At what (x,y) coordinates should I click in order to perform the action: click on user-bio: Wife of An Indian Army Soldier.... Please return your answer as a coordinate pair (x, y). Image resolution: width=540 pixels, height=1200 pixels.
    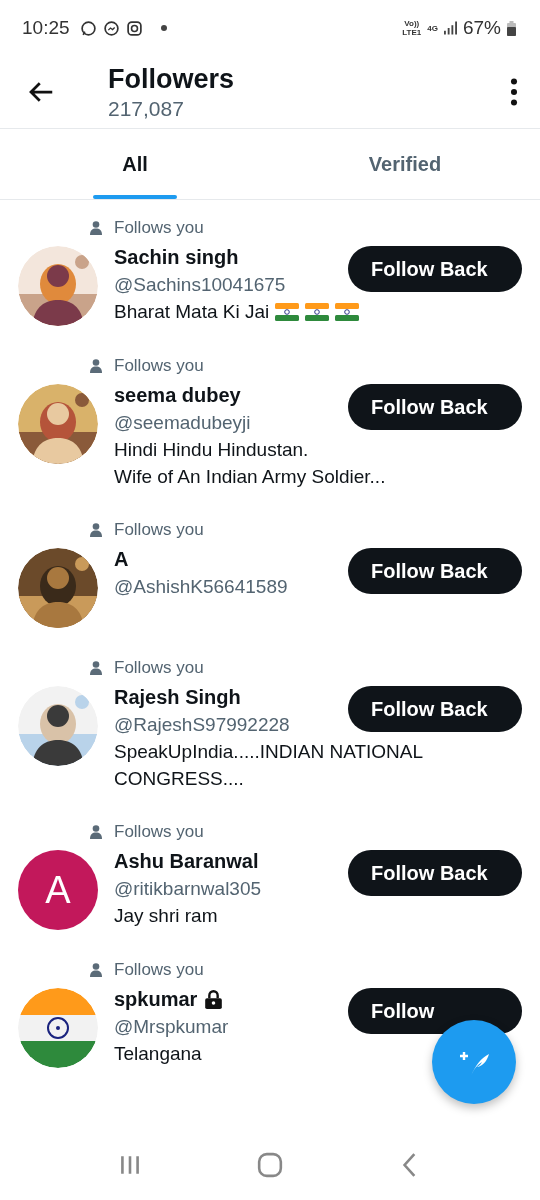
    Looking at the image, I should click on (250, 477).